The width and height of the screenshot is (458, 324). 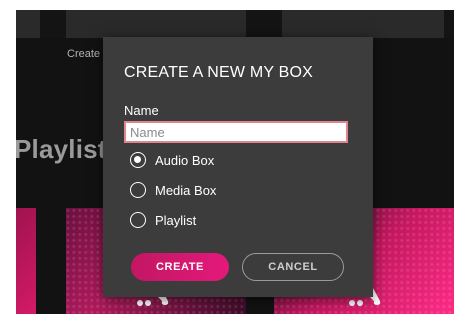 What do you see at coordinates (138, 190) in the screenshot?
I see `radio-media-box` at bounding box center [138, 190].